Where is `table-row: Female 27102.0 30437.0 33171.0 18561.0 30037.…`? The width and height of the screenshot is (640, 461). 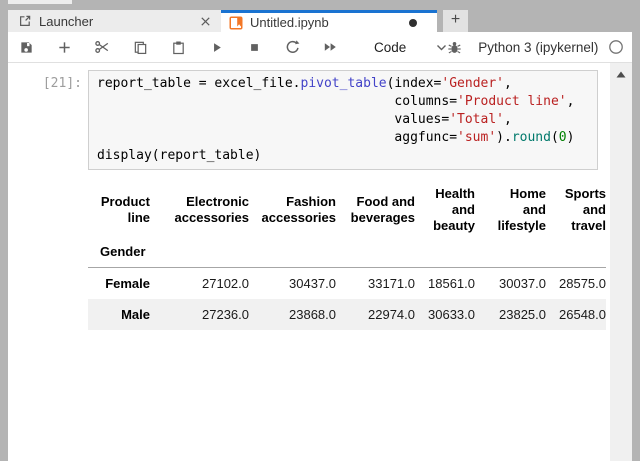 table-row: Female 27102.0 30437.0 33171.0 18561.0 30037.… is located at coordinates (347, 284).